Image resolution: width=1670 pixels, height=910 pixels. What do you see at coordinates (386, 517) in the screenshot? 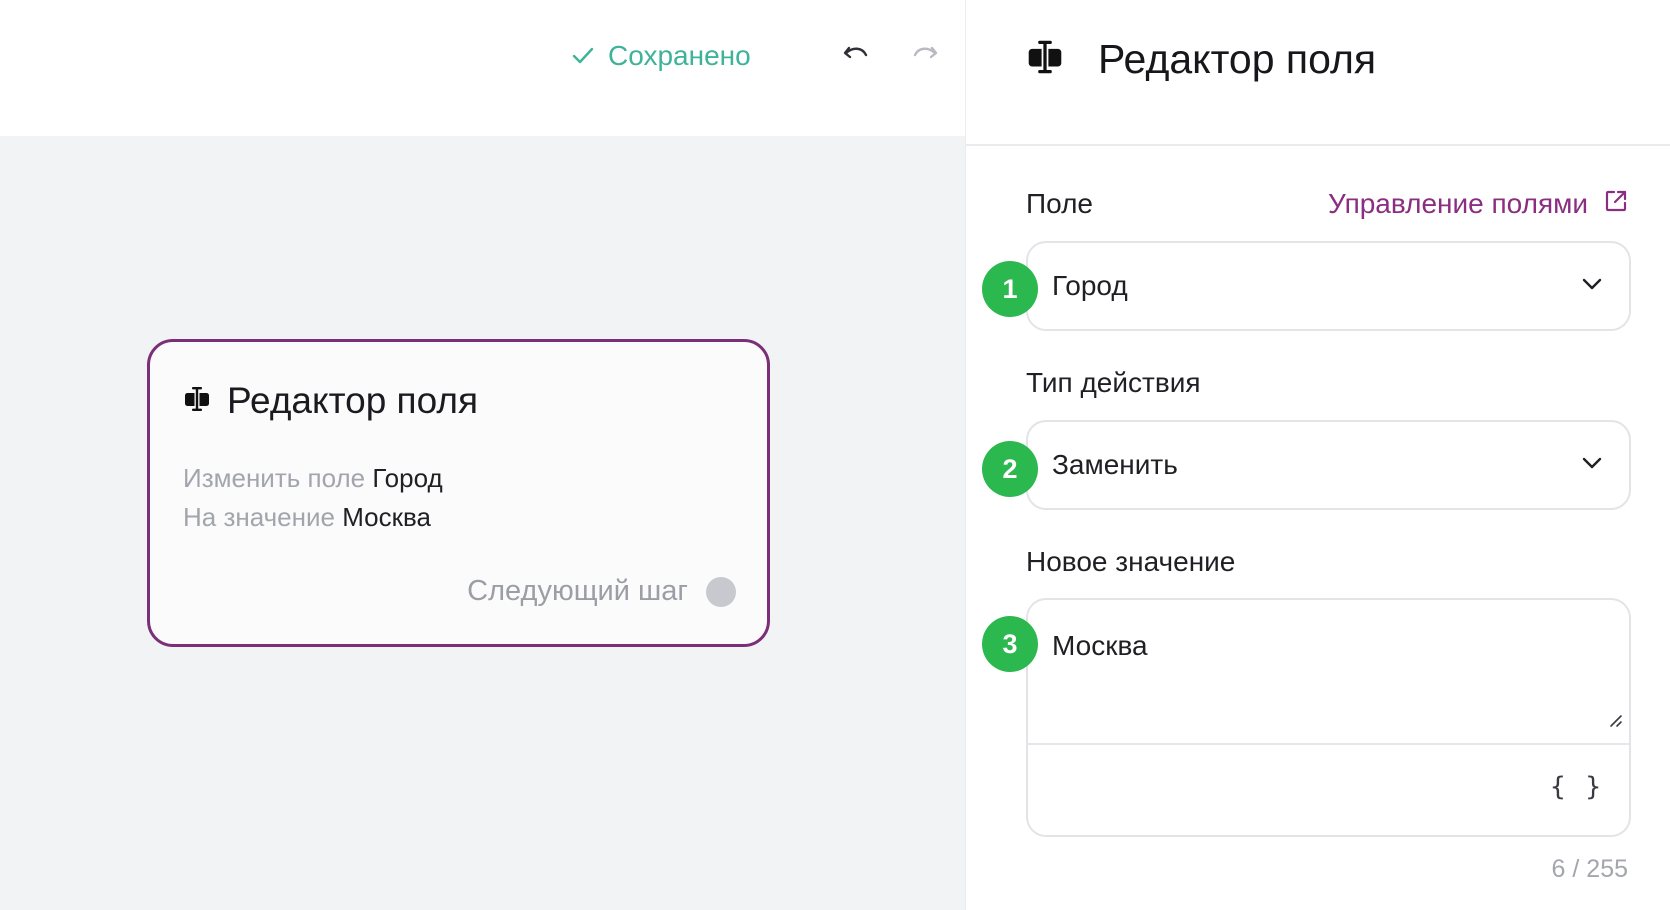
I see `to-value-value: Москва` at bounding box center [386, 517].